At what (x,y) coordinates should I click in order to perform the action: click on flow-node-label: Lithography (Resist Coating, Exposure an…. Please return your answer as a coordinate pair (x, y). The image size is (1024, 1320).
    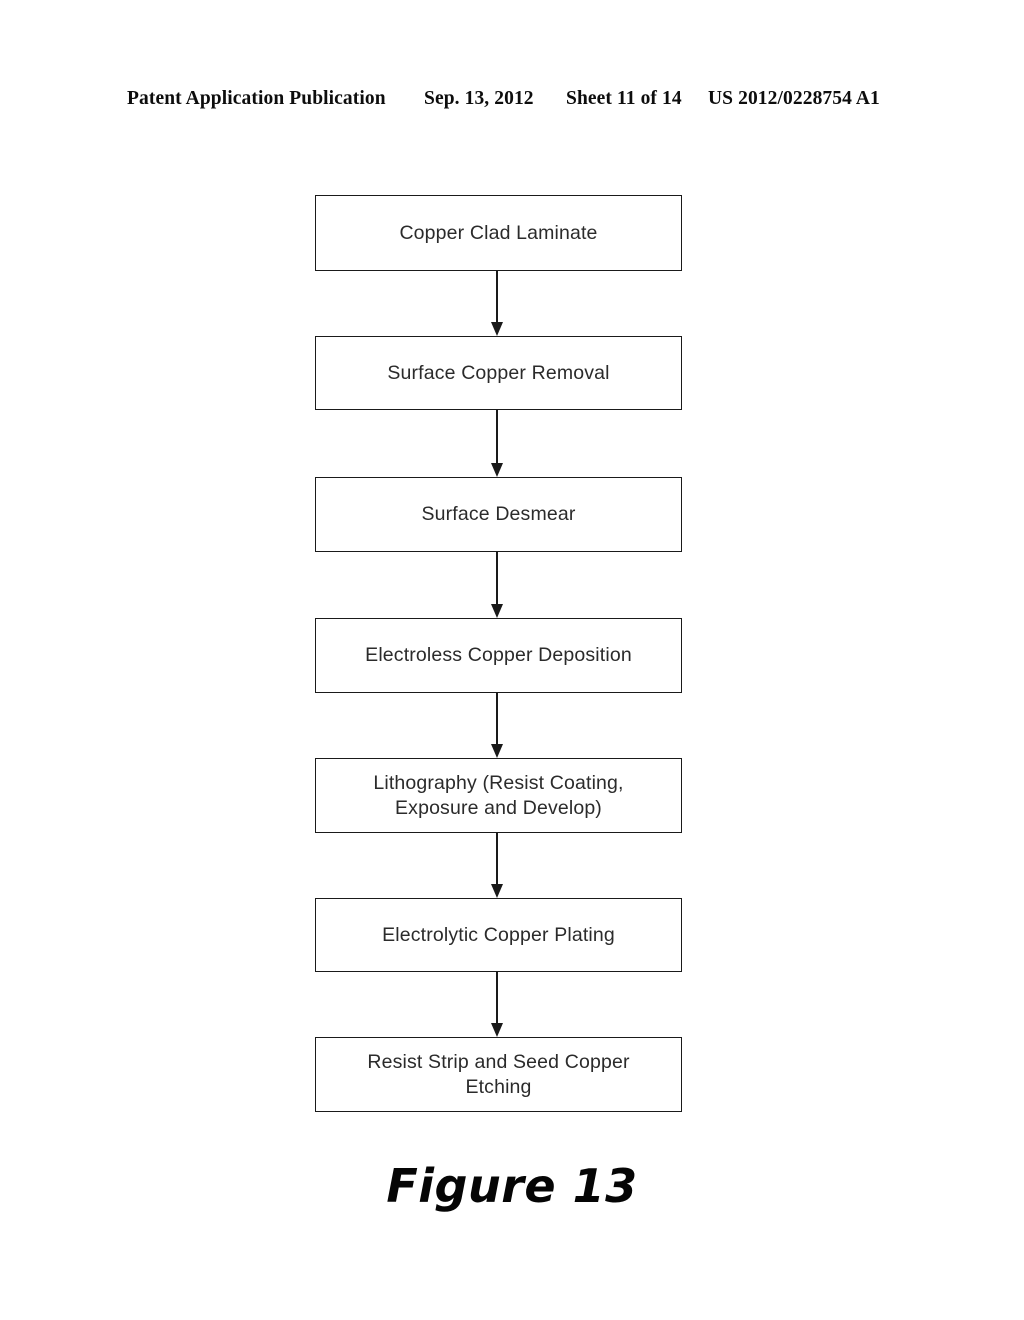
    Looking at the image, I should click on (498, 795).